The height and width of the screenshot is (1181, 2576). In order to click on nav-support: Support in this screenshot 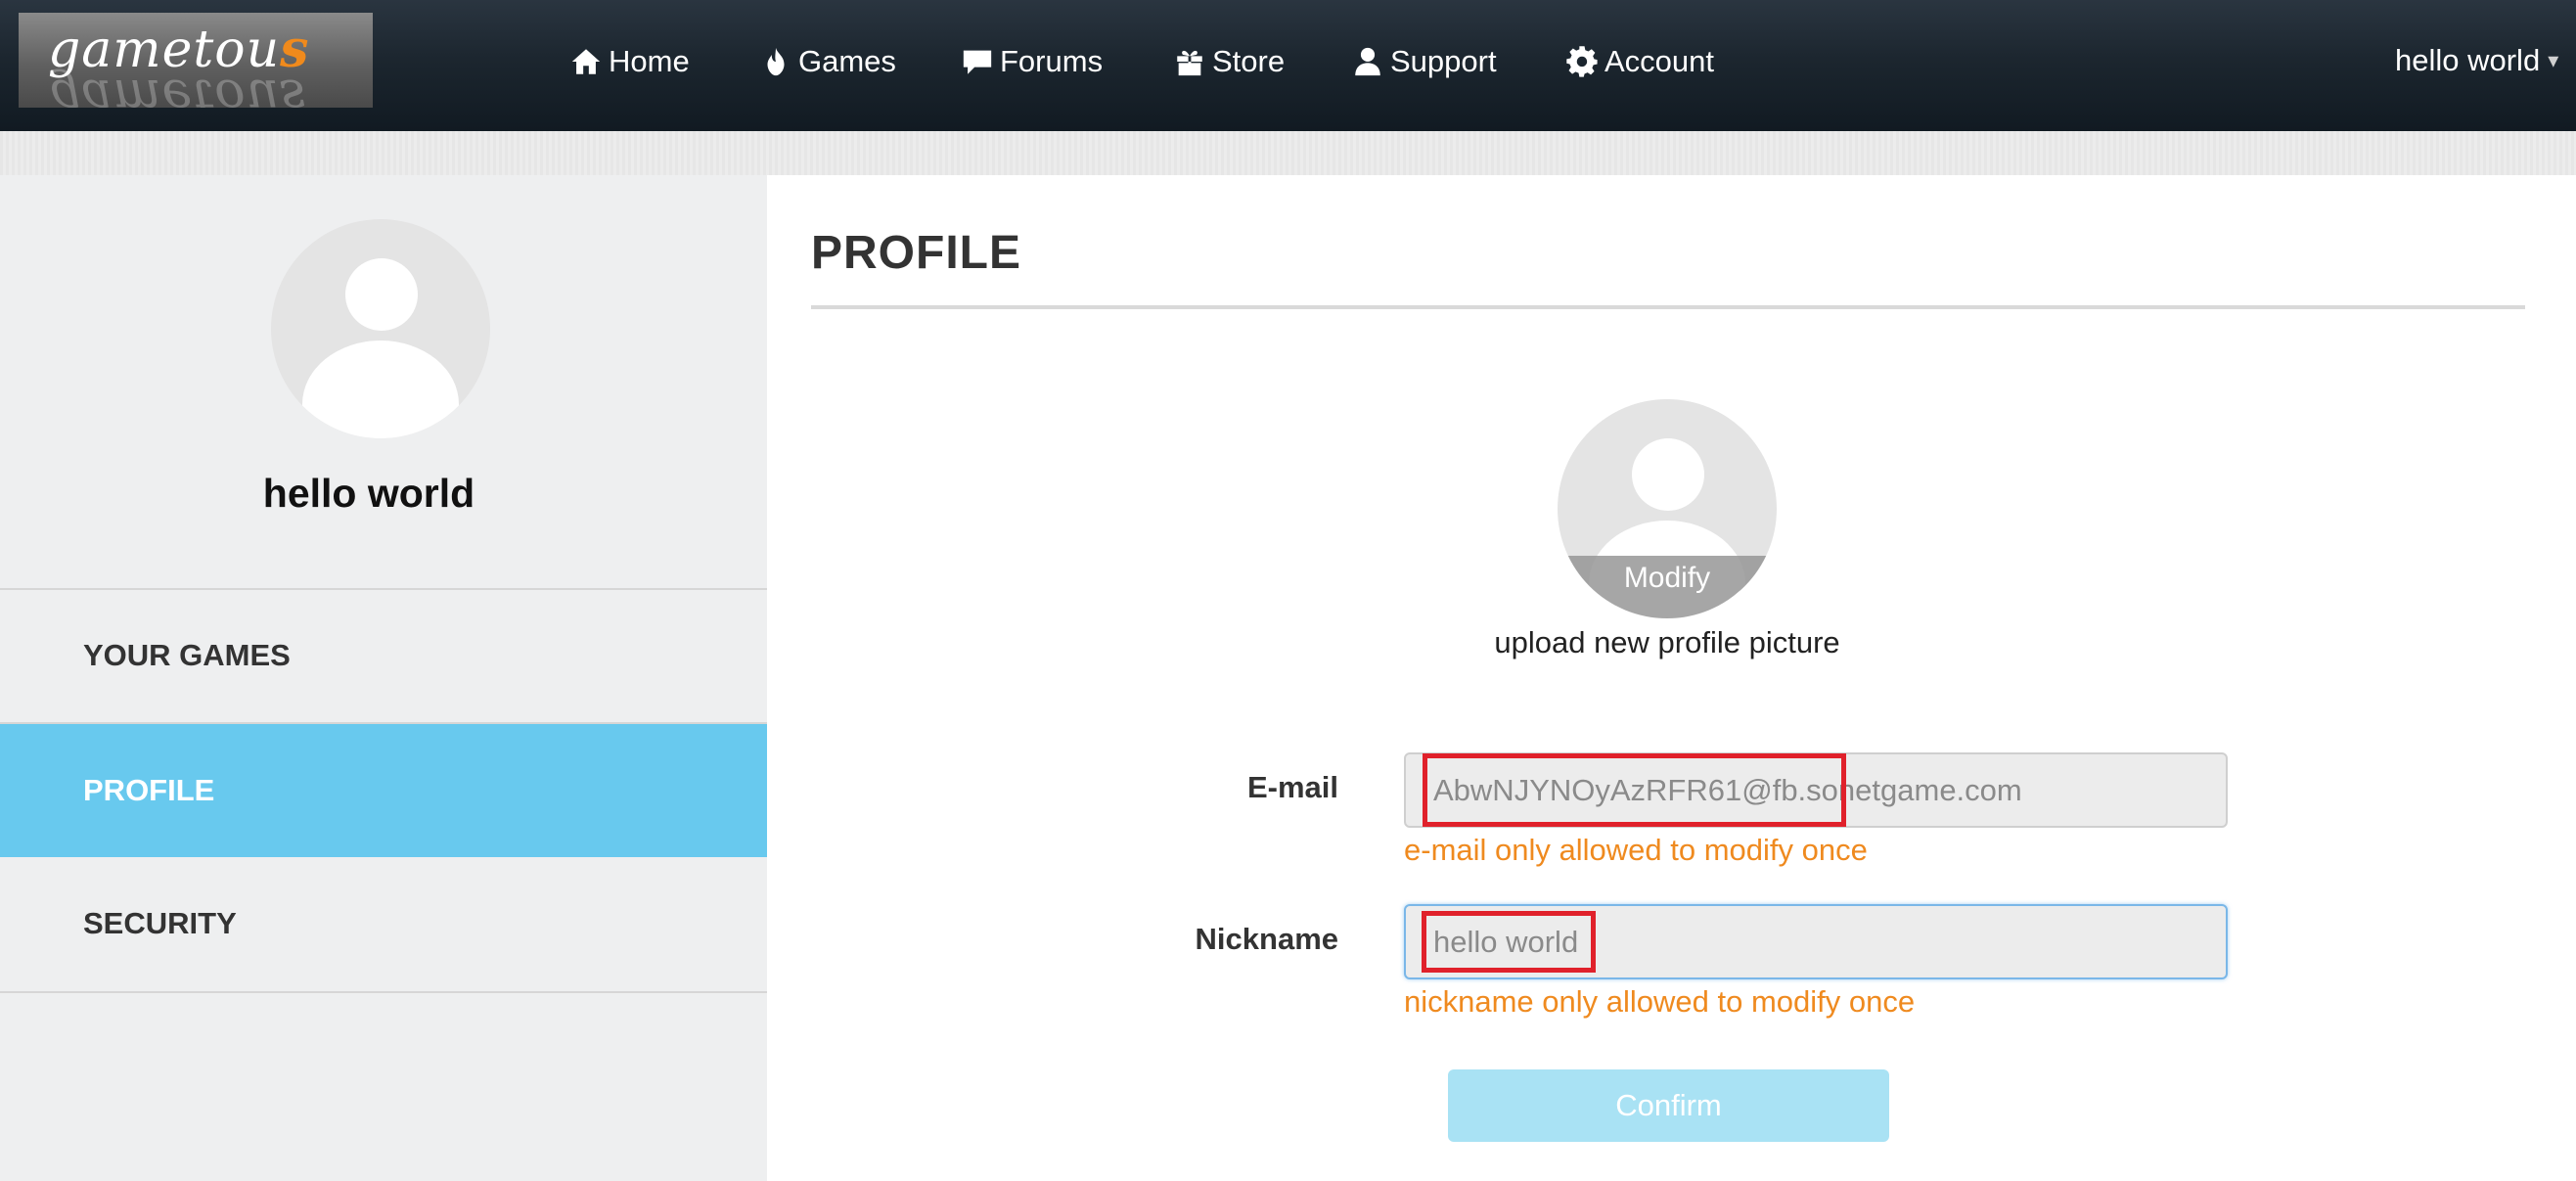, I will do `click(1424, 61)`.